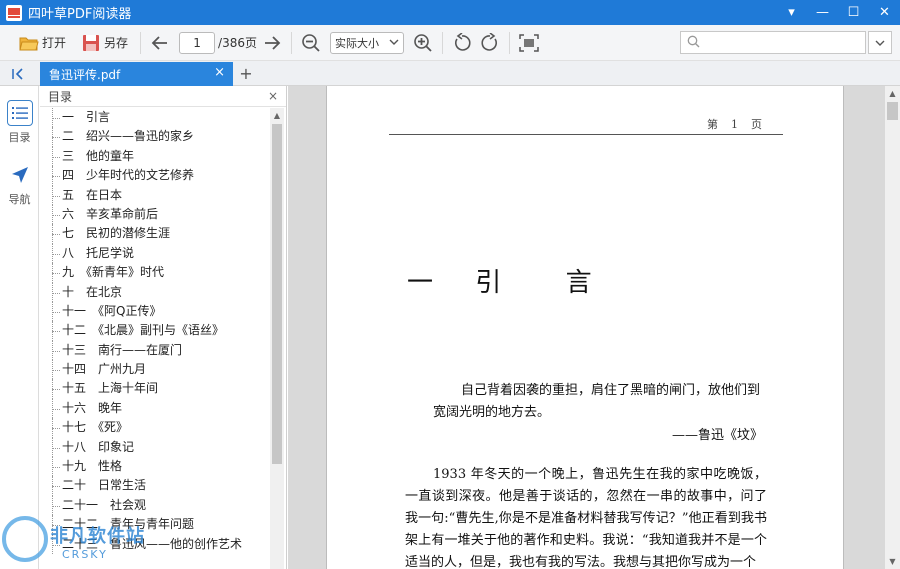 The width and height of the screenshot is (900, 569). I want to click on chapter-word-2: 言, so click(579, 283).